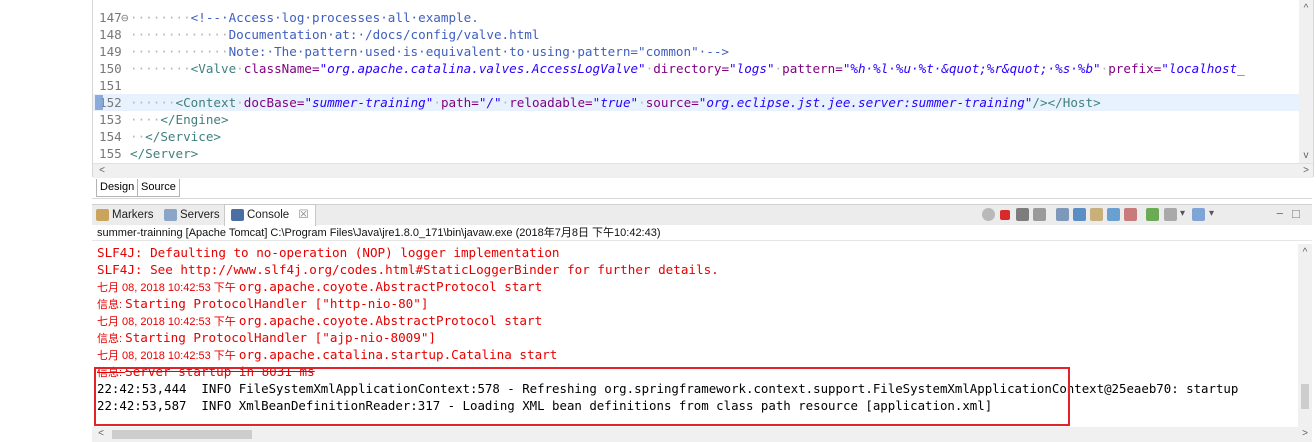  I want to click on code-token: "%h·%l·%u·%t·&quot;%r&quot;·%s·%b", so click(971, 68).